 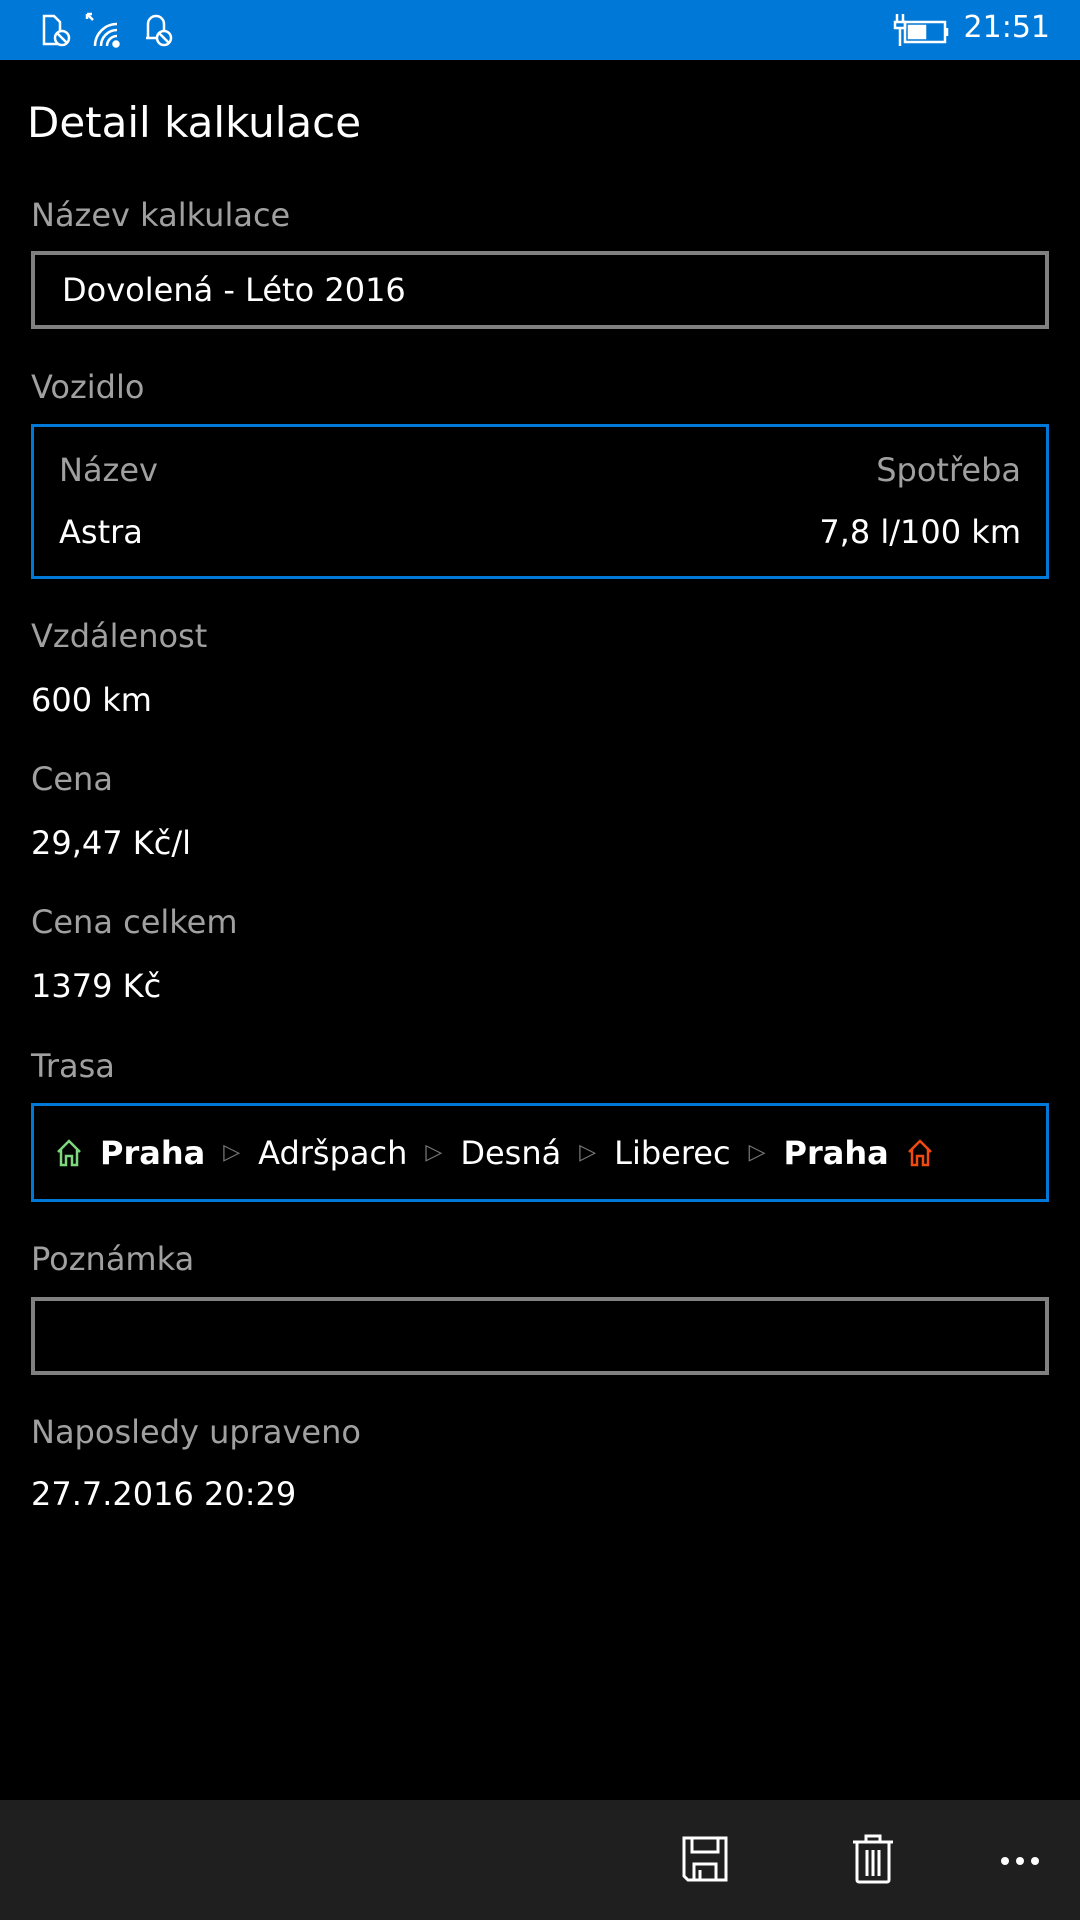 What do you see at coordinates (194, 122) in the screenshot?
I see `page-title: Detail kalkulace` at bounding box center [194, 122].